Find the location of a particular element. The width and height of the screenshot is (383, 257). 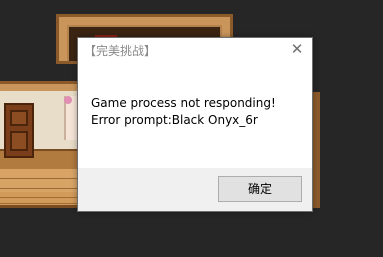

dialog-footer: 确定 is located at coordinates (195, 189).